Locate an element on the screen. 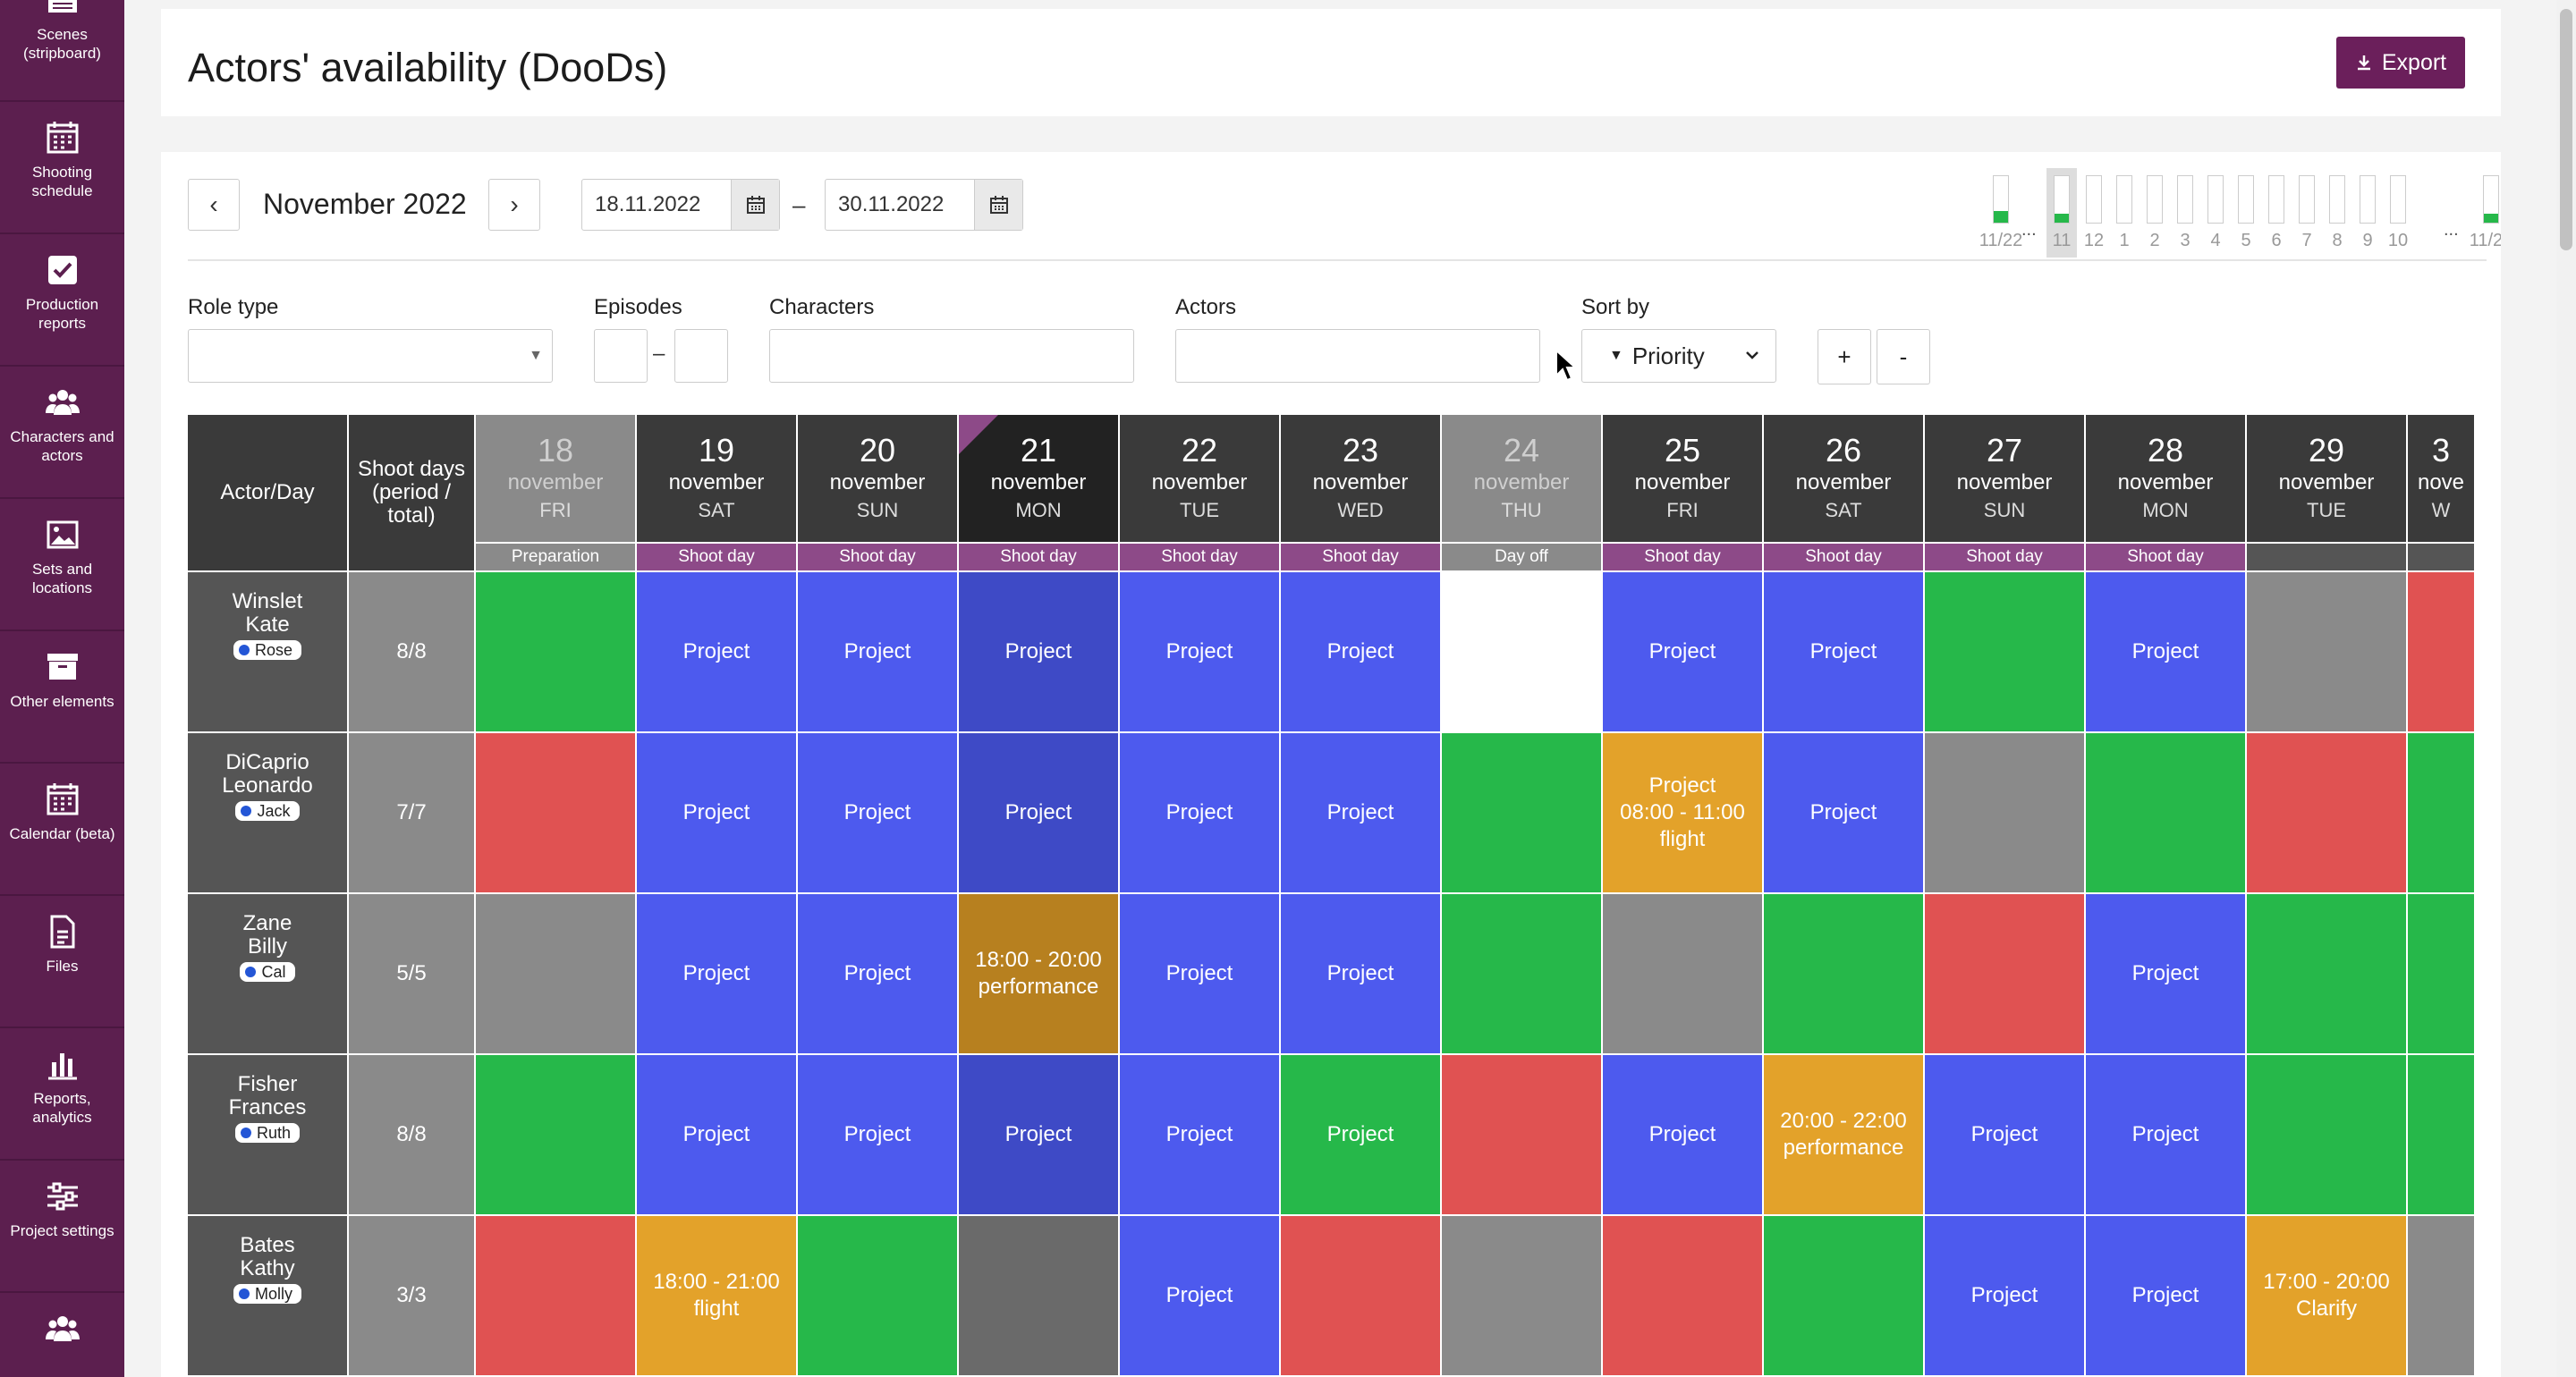 The image size is (2576, 1377). availability-cell: 18:00 - 21:00 flight is located at coordinates (716, 1295).